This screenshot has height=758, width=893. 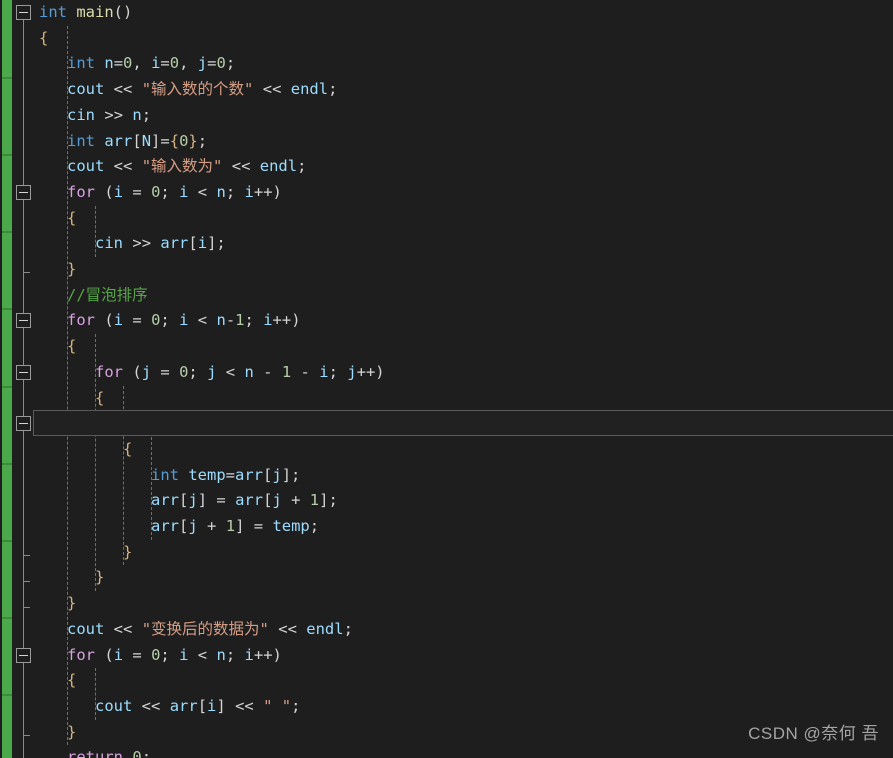 What do you see at coordinates (465, 373) in the screenshot?
I see `code-line: for (j = 0; j < n - 1 - i; j++)` at bounding box center [465, 373].